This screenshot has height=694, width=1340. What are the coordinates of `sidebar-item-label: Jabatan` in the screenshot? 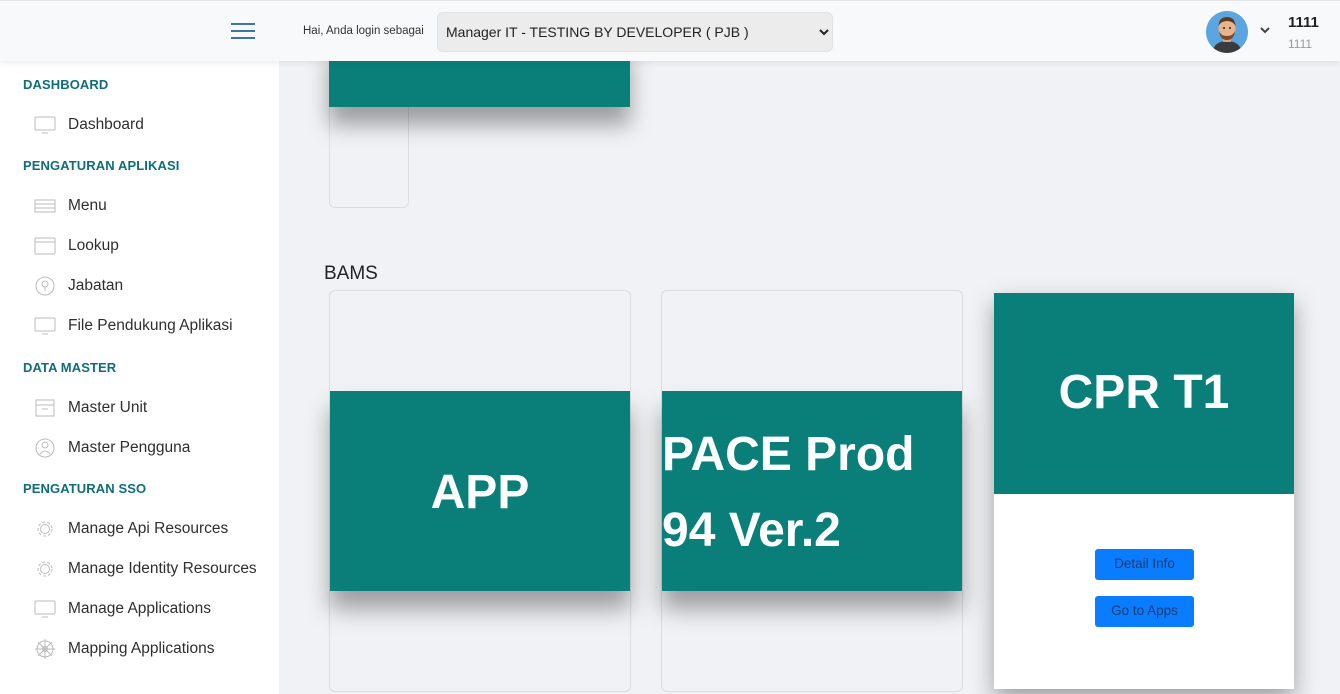 It's located at (96, 285).